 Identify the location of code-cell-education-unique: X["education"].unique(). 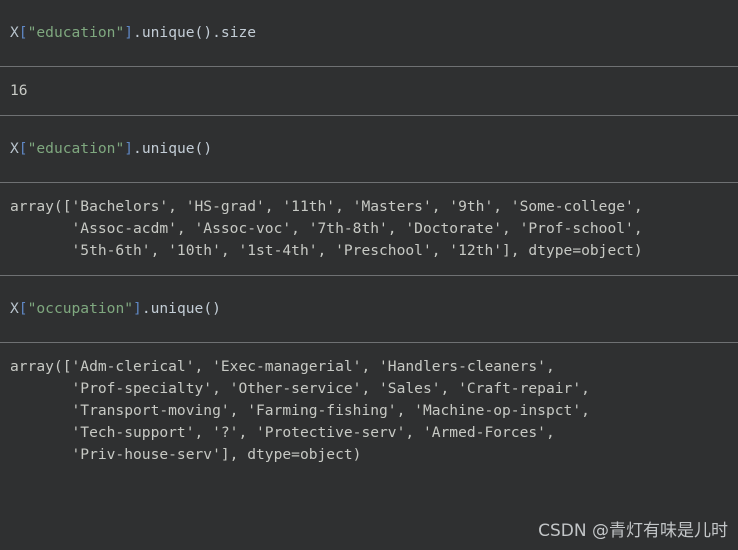
(369, 149).